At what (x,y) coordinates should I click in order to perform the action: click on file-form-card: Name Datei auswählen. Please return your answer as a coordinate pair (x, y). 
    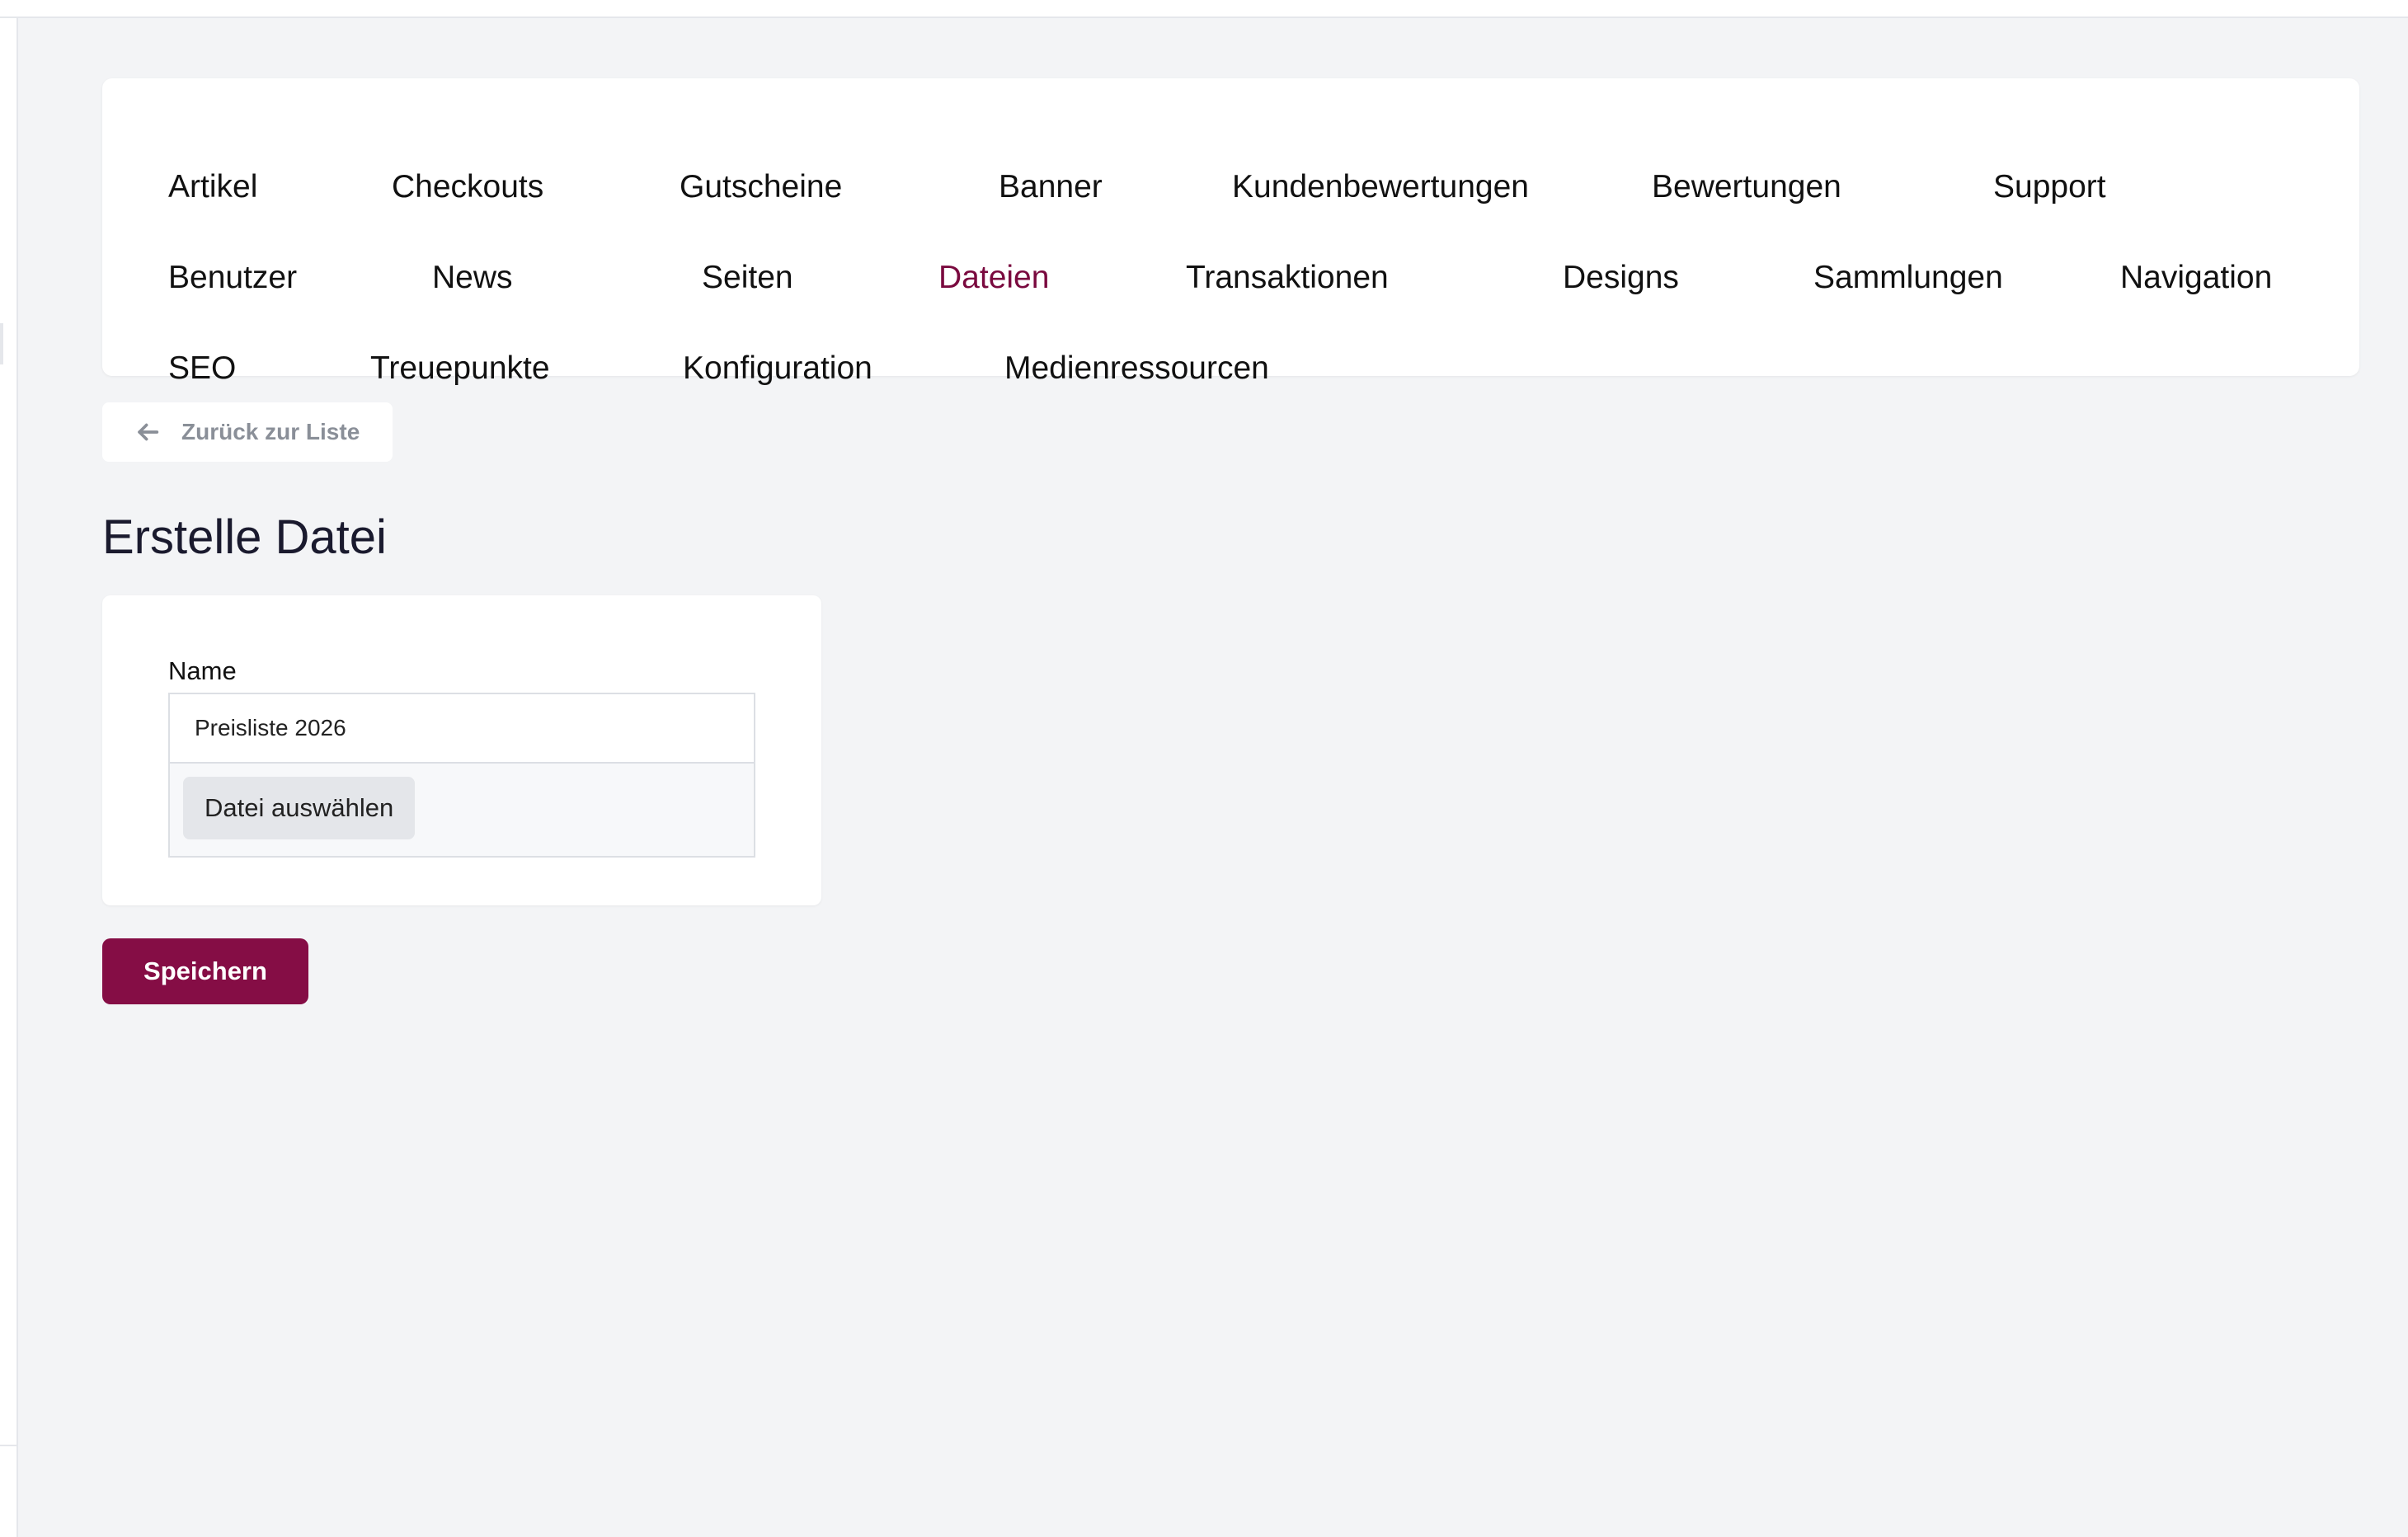
    Looking at the image, I should click on (461, 750).